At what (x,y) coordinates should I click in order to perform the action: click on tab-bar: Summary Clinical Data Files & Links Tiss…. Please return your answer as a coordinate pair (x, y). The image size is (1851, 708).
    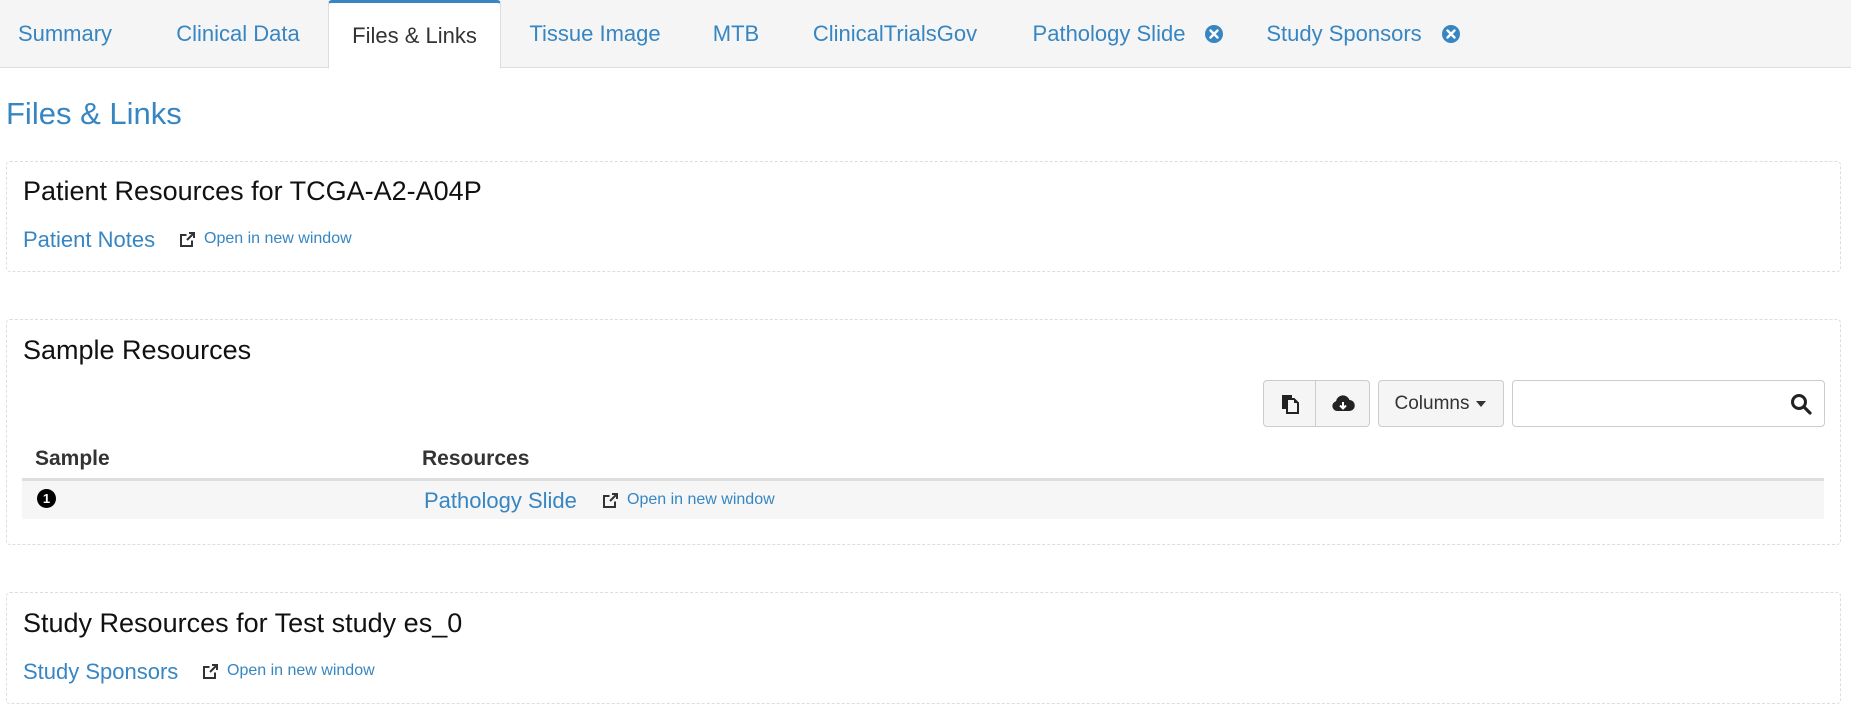
    Looking at the image, I should click on (925, 34).